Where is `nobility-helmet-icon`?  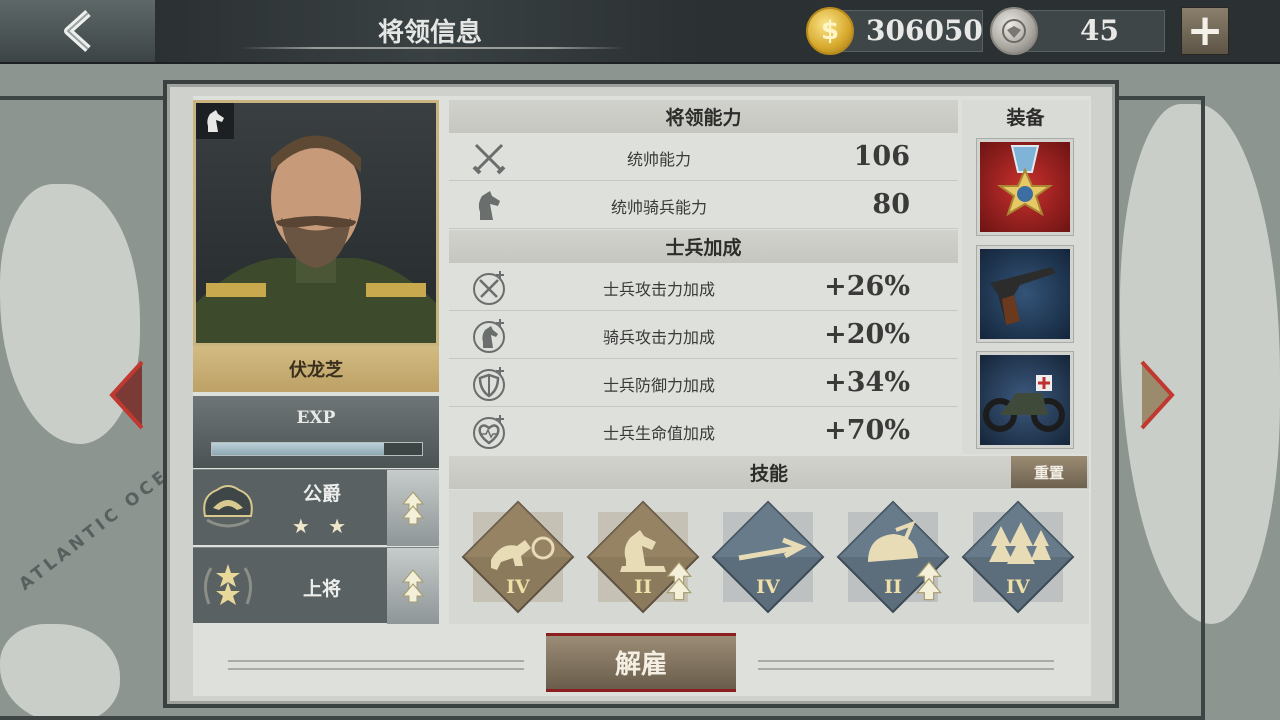
nobility-helmet-icon is located at coordinates (228, 506).